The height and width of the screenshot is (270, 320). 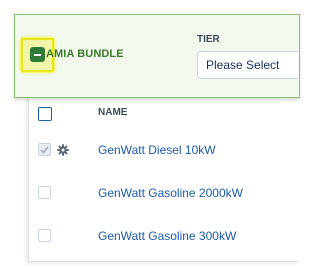 What do you see at coordinates (63, 150) in the screenshot?
I see `gear-icon` at bounding box center [63, 150].